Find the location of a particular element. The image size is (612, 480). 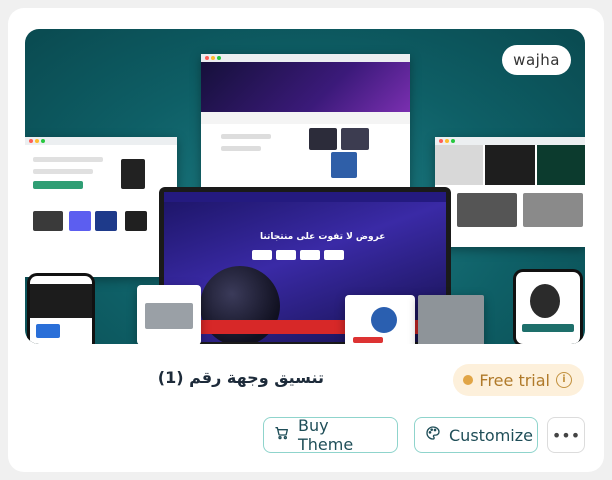

more-options-button: ••• is located at coordinates (566, 435).